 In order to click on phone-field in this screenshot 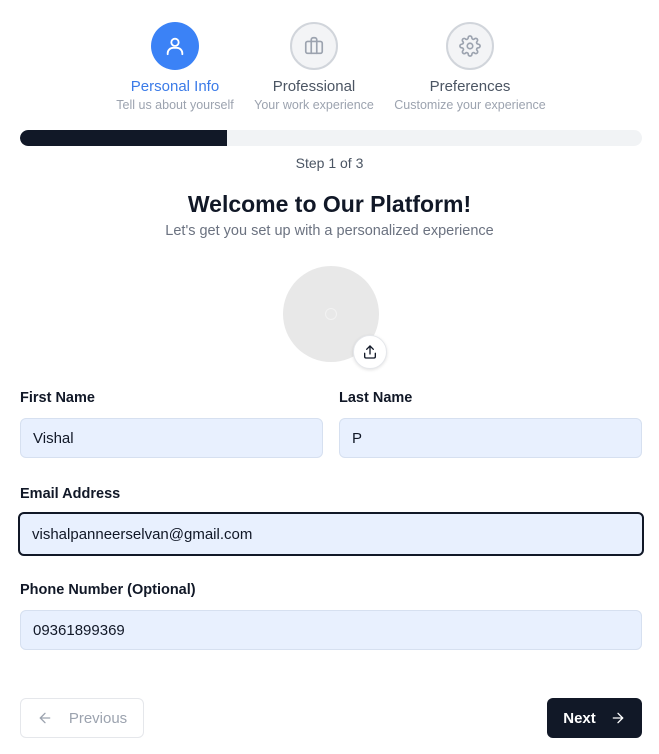, I will do `click(331, 630)`.